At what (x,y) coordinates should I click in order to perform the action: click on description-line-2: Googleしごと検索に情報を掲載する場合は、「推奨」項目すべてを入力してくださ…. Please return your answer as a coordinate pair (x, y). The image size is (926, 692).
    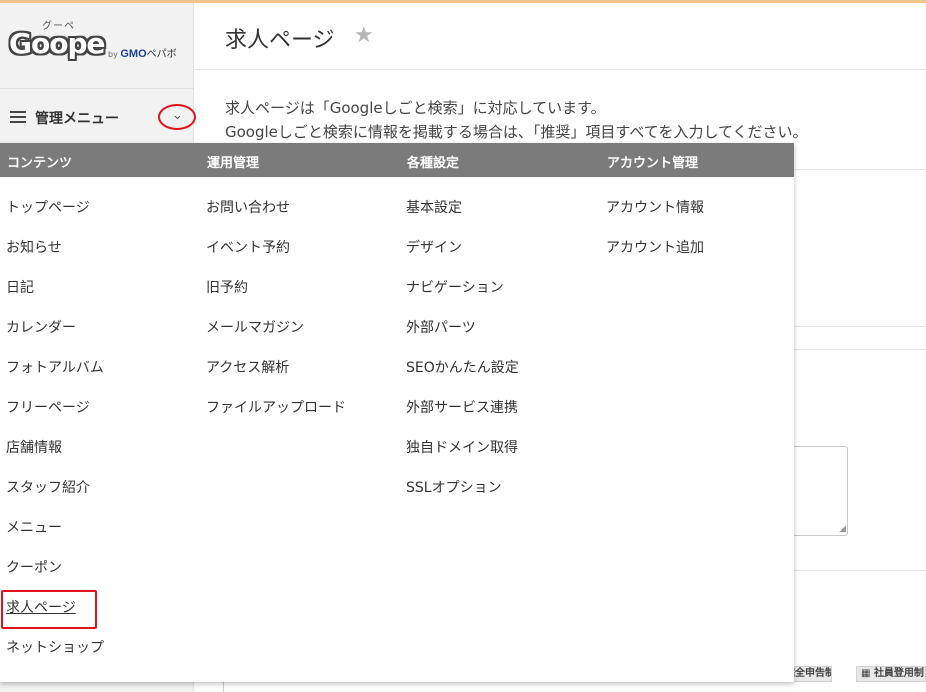
    Looking at the image, I should click on (516, 132).